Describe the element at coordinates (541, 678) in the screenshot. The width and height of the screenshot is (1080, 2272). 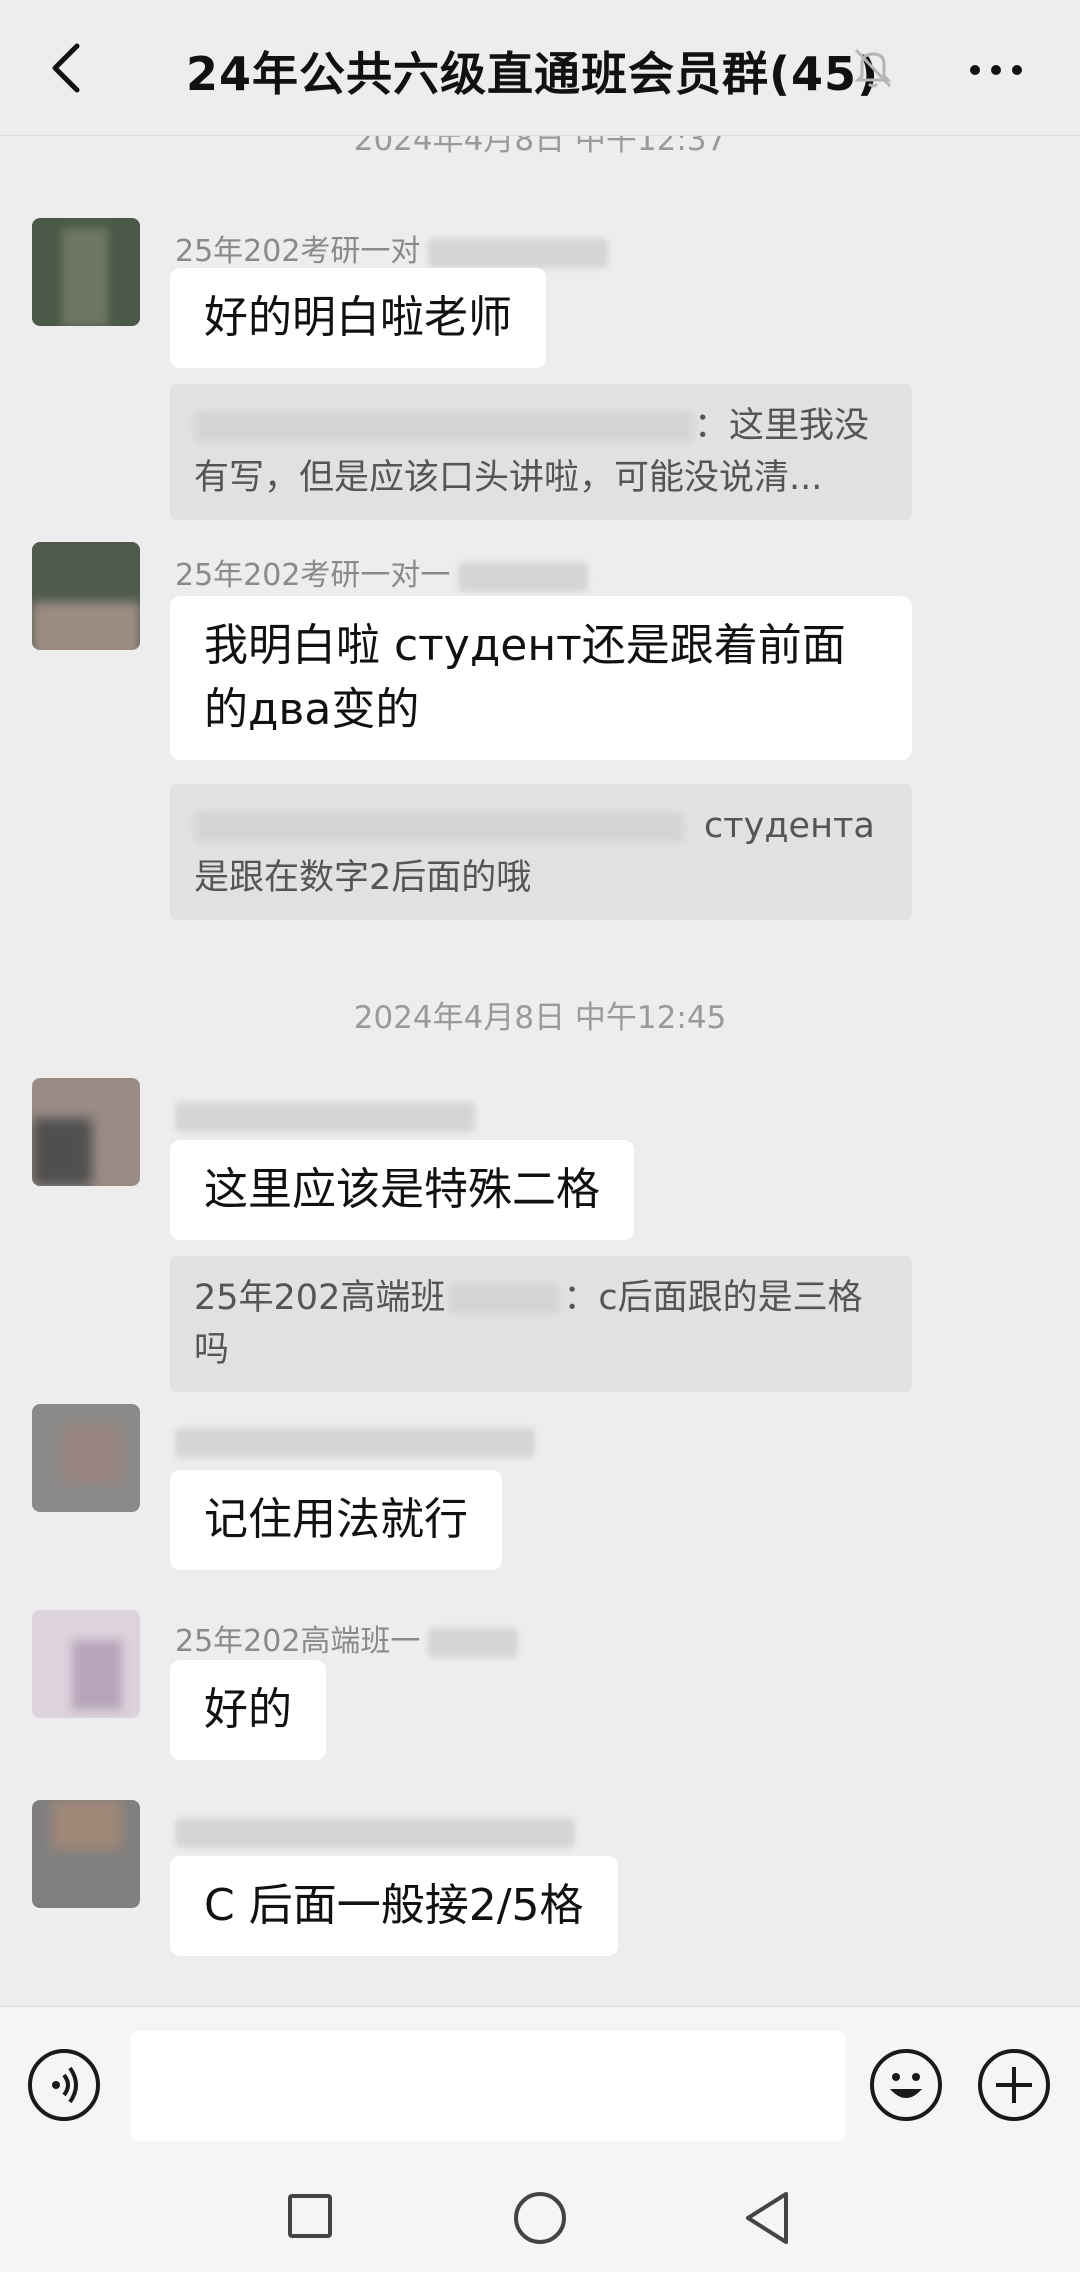
I see `message-bubble: 我明白啦 студент还是跟着前面 的два变的` at that location.